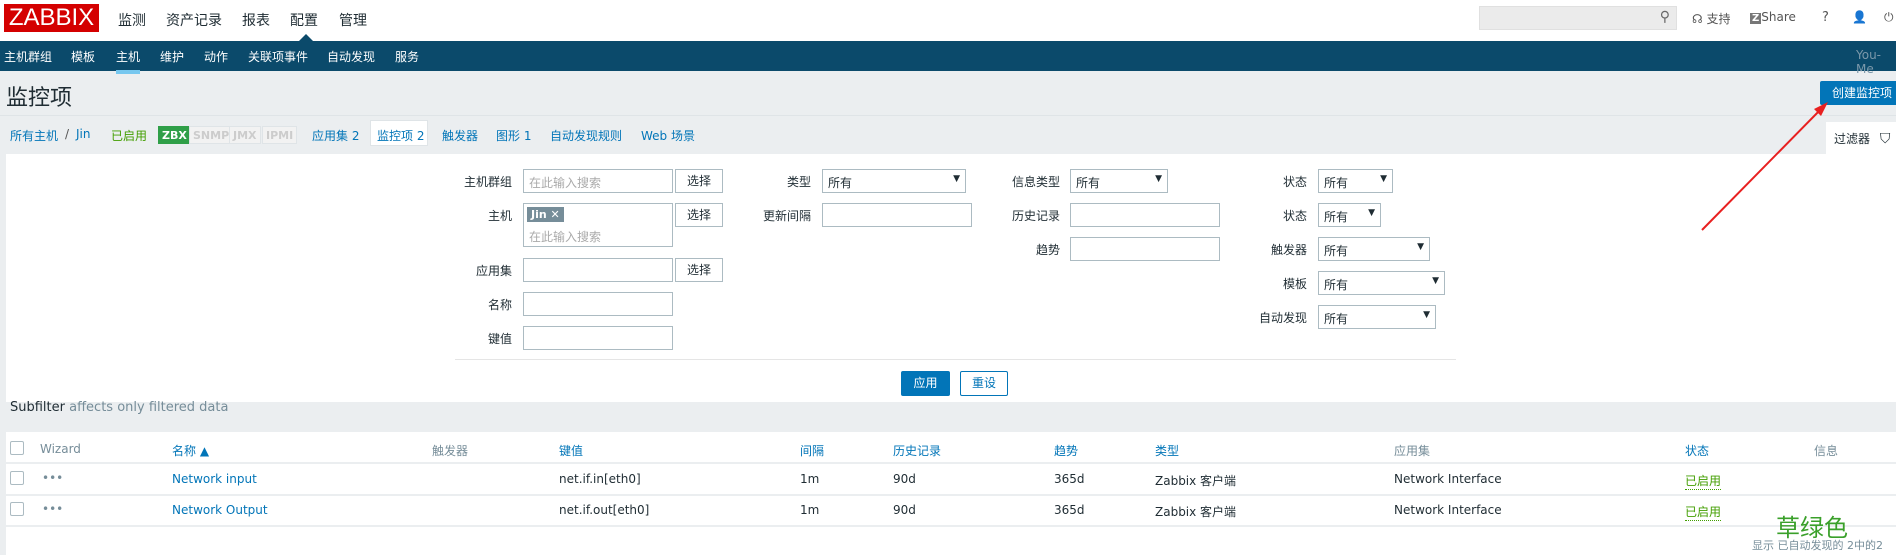 Image resolution: width=1896 pixels, height=555 pixels. Describe the element at coordinates (586, 135) in the screenshot. I see `tab-discovery-rules: 自动发现规则` at that location.